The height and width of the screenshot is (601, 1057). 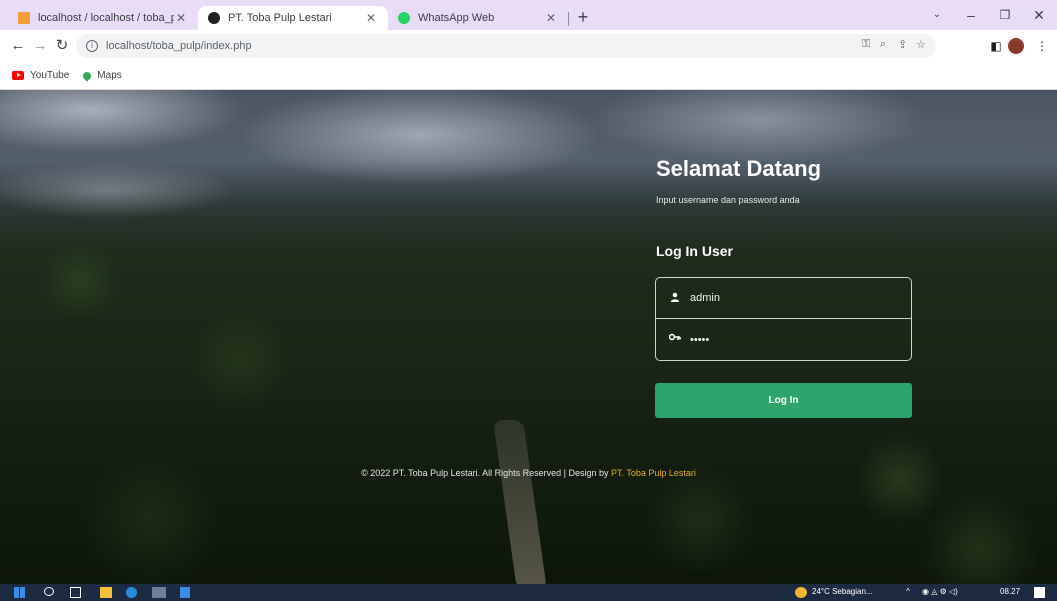 I want to click on whatsapp-favicon-icon, so click(x=404, y=18).